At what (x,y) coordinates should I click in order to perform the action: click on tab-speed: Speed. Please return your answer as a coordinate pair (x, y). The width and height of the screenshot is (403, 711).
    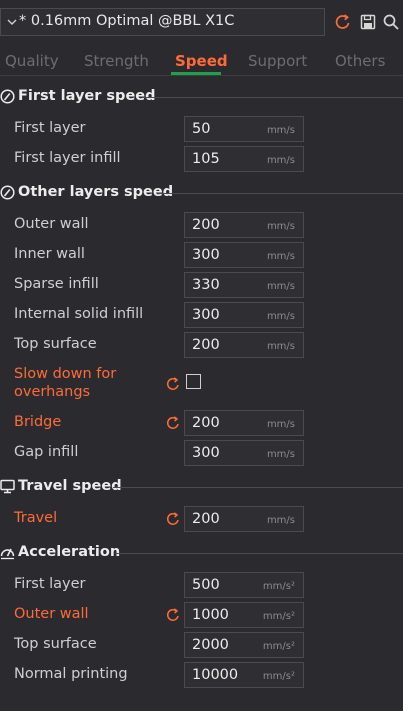
    Looking at the image, I should click on (201, 61).